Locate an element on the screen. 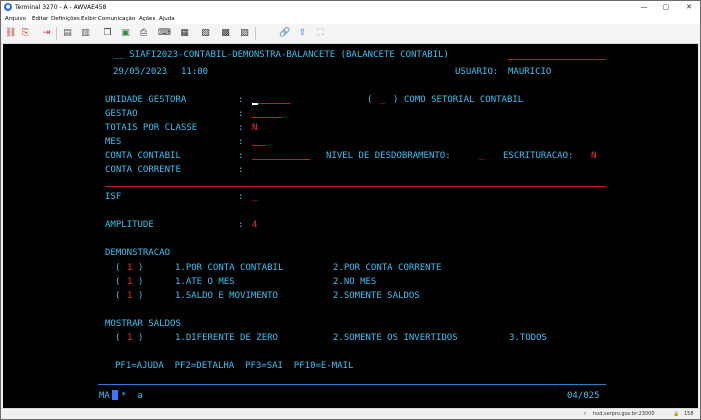 This screenshot has height=420, width=701. menu-exibir: Exibir is located at coordinates (89, 19).